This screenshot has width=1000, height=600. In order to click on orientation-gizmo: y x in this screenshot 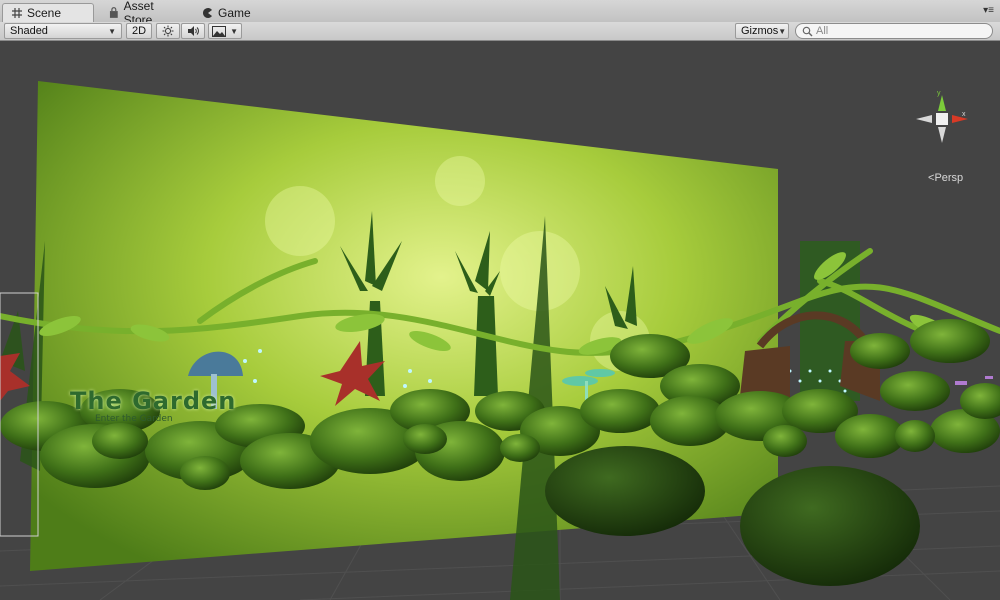, I will do `click(942, 119)`.